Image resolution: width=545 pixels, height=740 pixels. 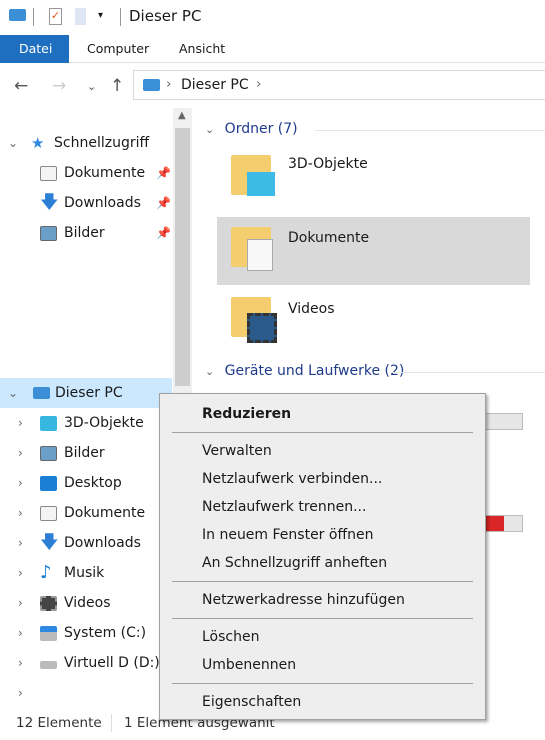 I want to click on nav-quick-dokumente: Dokumente 📌, so click(x=86, y=173).